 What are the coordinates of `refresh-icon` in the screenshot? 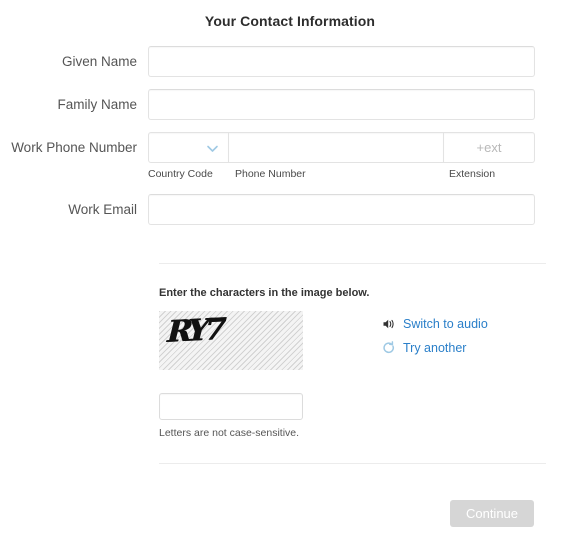 It's located at (389, 348).